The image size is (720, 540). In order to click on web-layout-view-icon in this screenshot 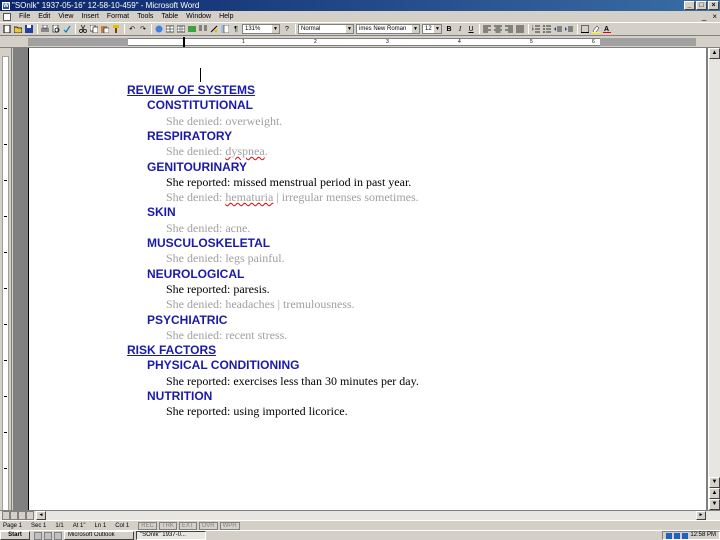, I will do `click(14, 515)`.